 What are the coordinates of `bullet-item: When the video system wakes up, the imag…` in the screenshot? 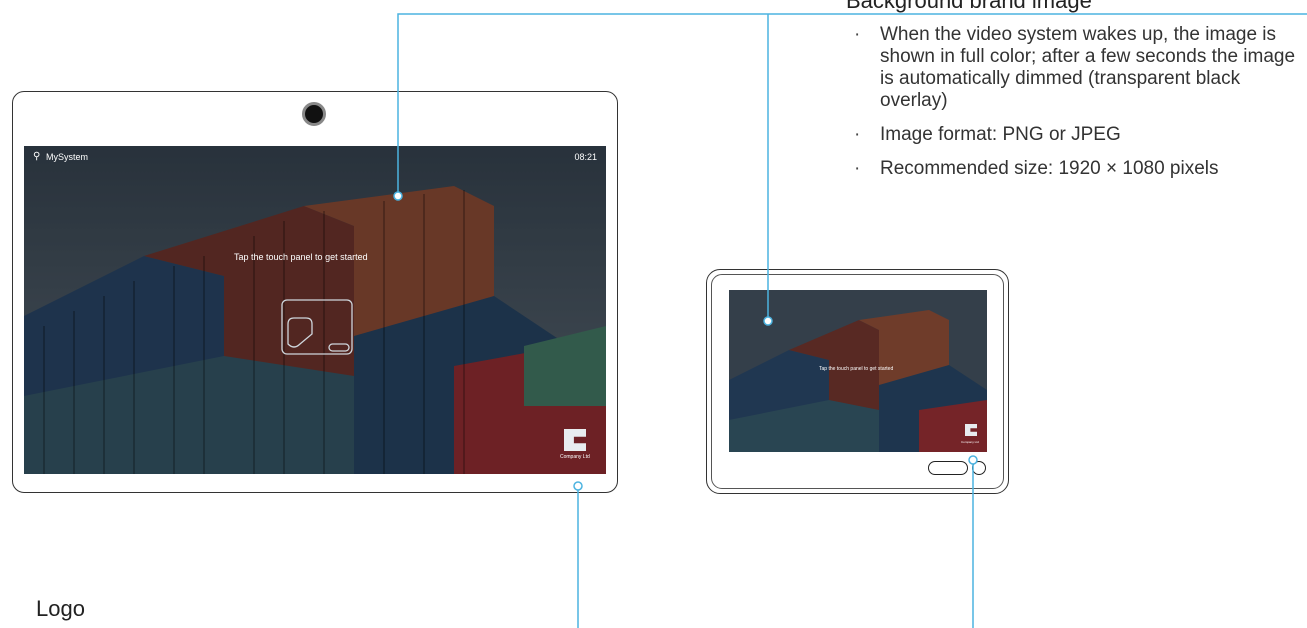 It's located at (1075, 68).